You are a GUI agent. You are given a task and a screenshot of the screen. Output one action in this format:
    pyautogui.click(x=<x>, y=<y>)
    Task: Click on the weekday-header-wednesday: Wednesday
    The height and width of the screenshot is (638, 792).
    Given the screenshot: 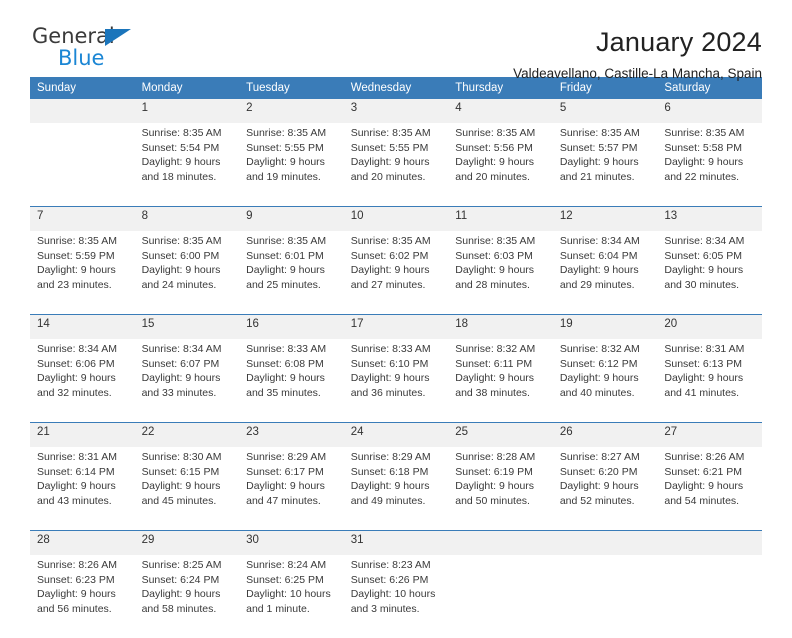 What is the action you would take?
    pyautogui.click(x=396, y=88)
    